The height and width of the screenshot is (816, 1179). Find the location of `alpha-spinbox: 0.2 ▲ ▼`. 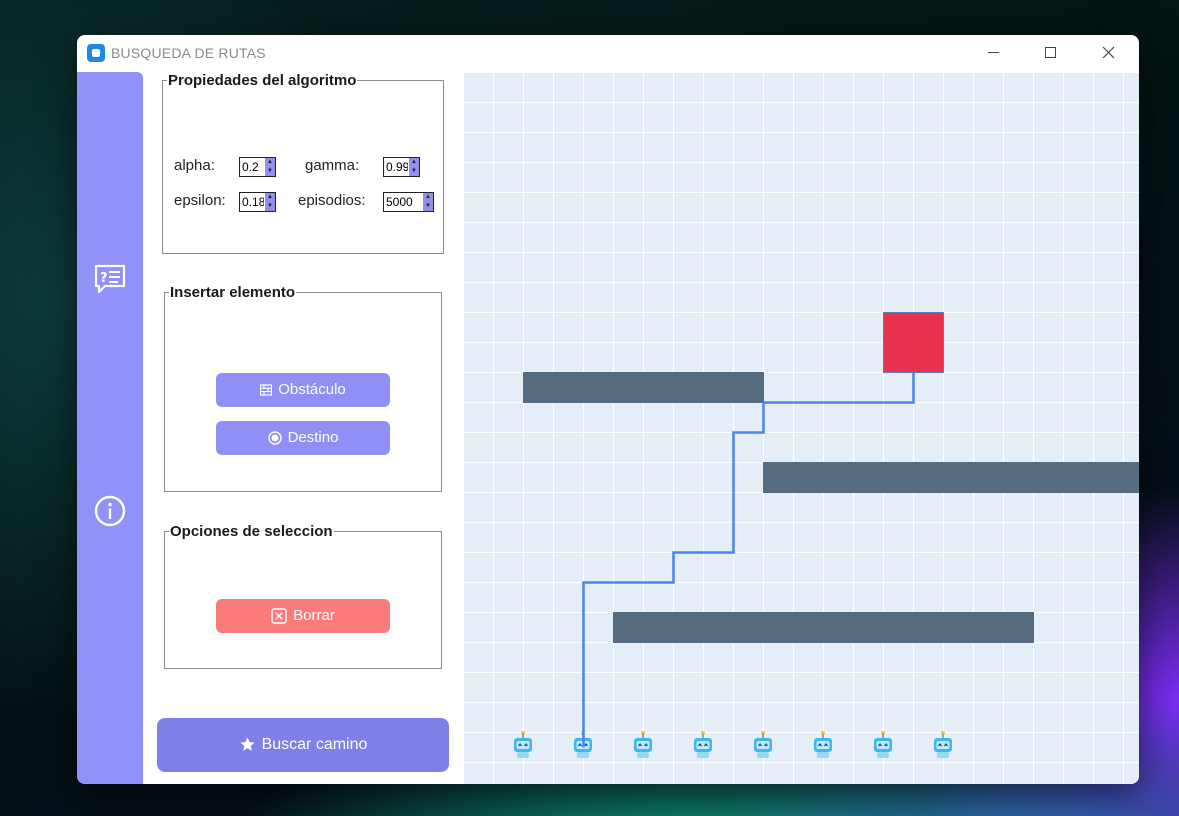

alpha-spinbox: 0.2 ▲ ▼ is located at coordinates (257, 167).